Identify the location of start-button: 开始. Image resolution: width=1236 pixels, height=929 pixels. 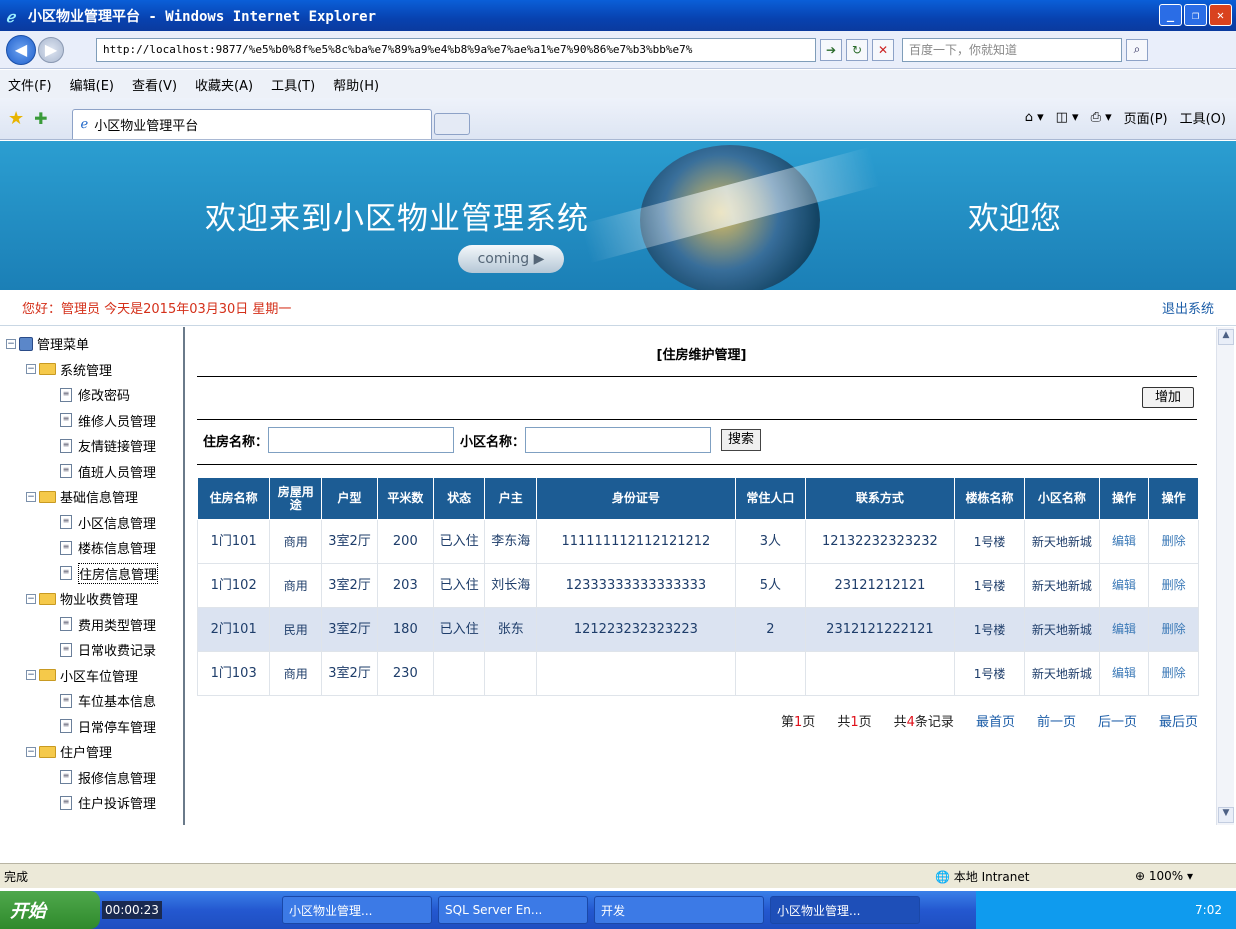
(50, 910).